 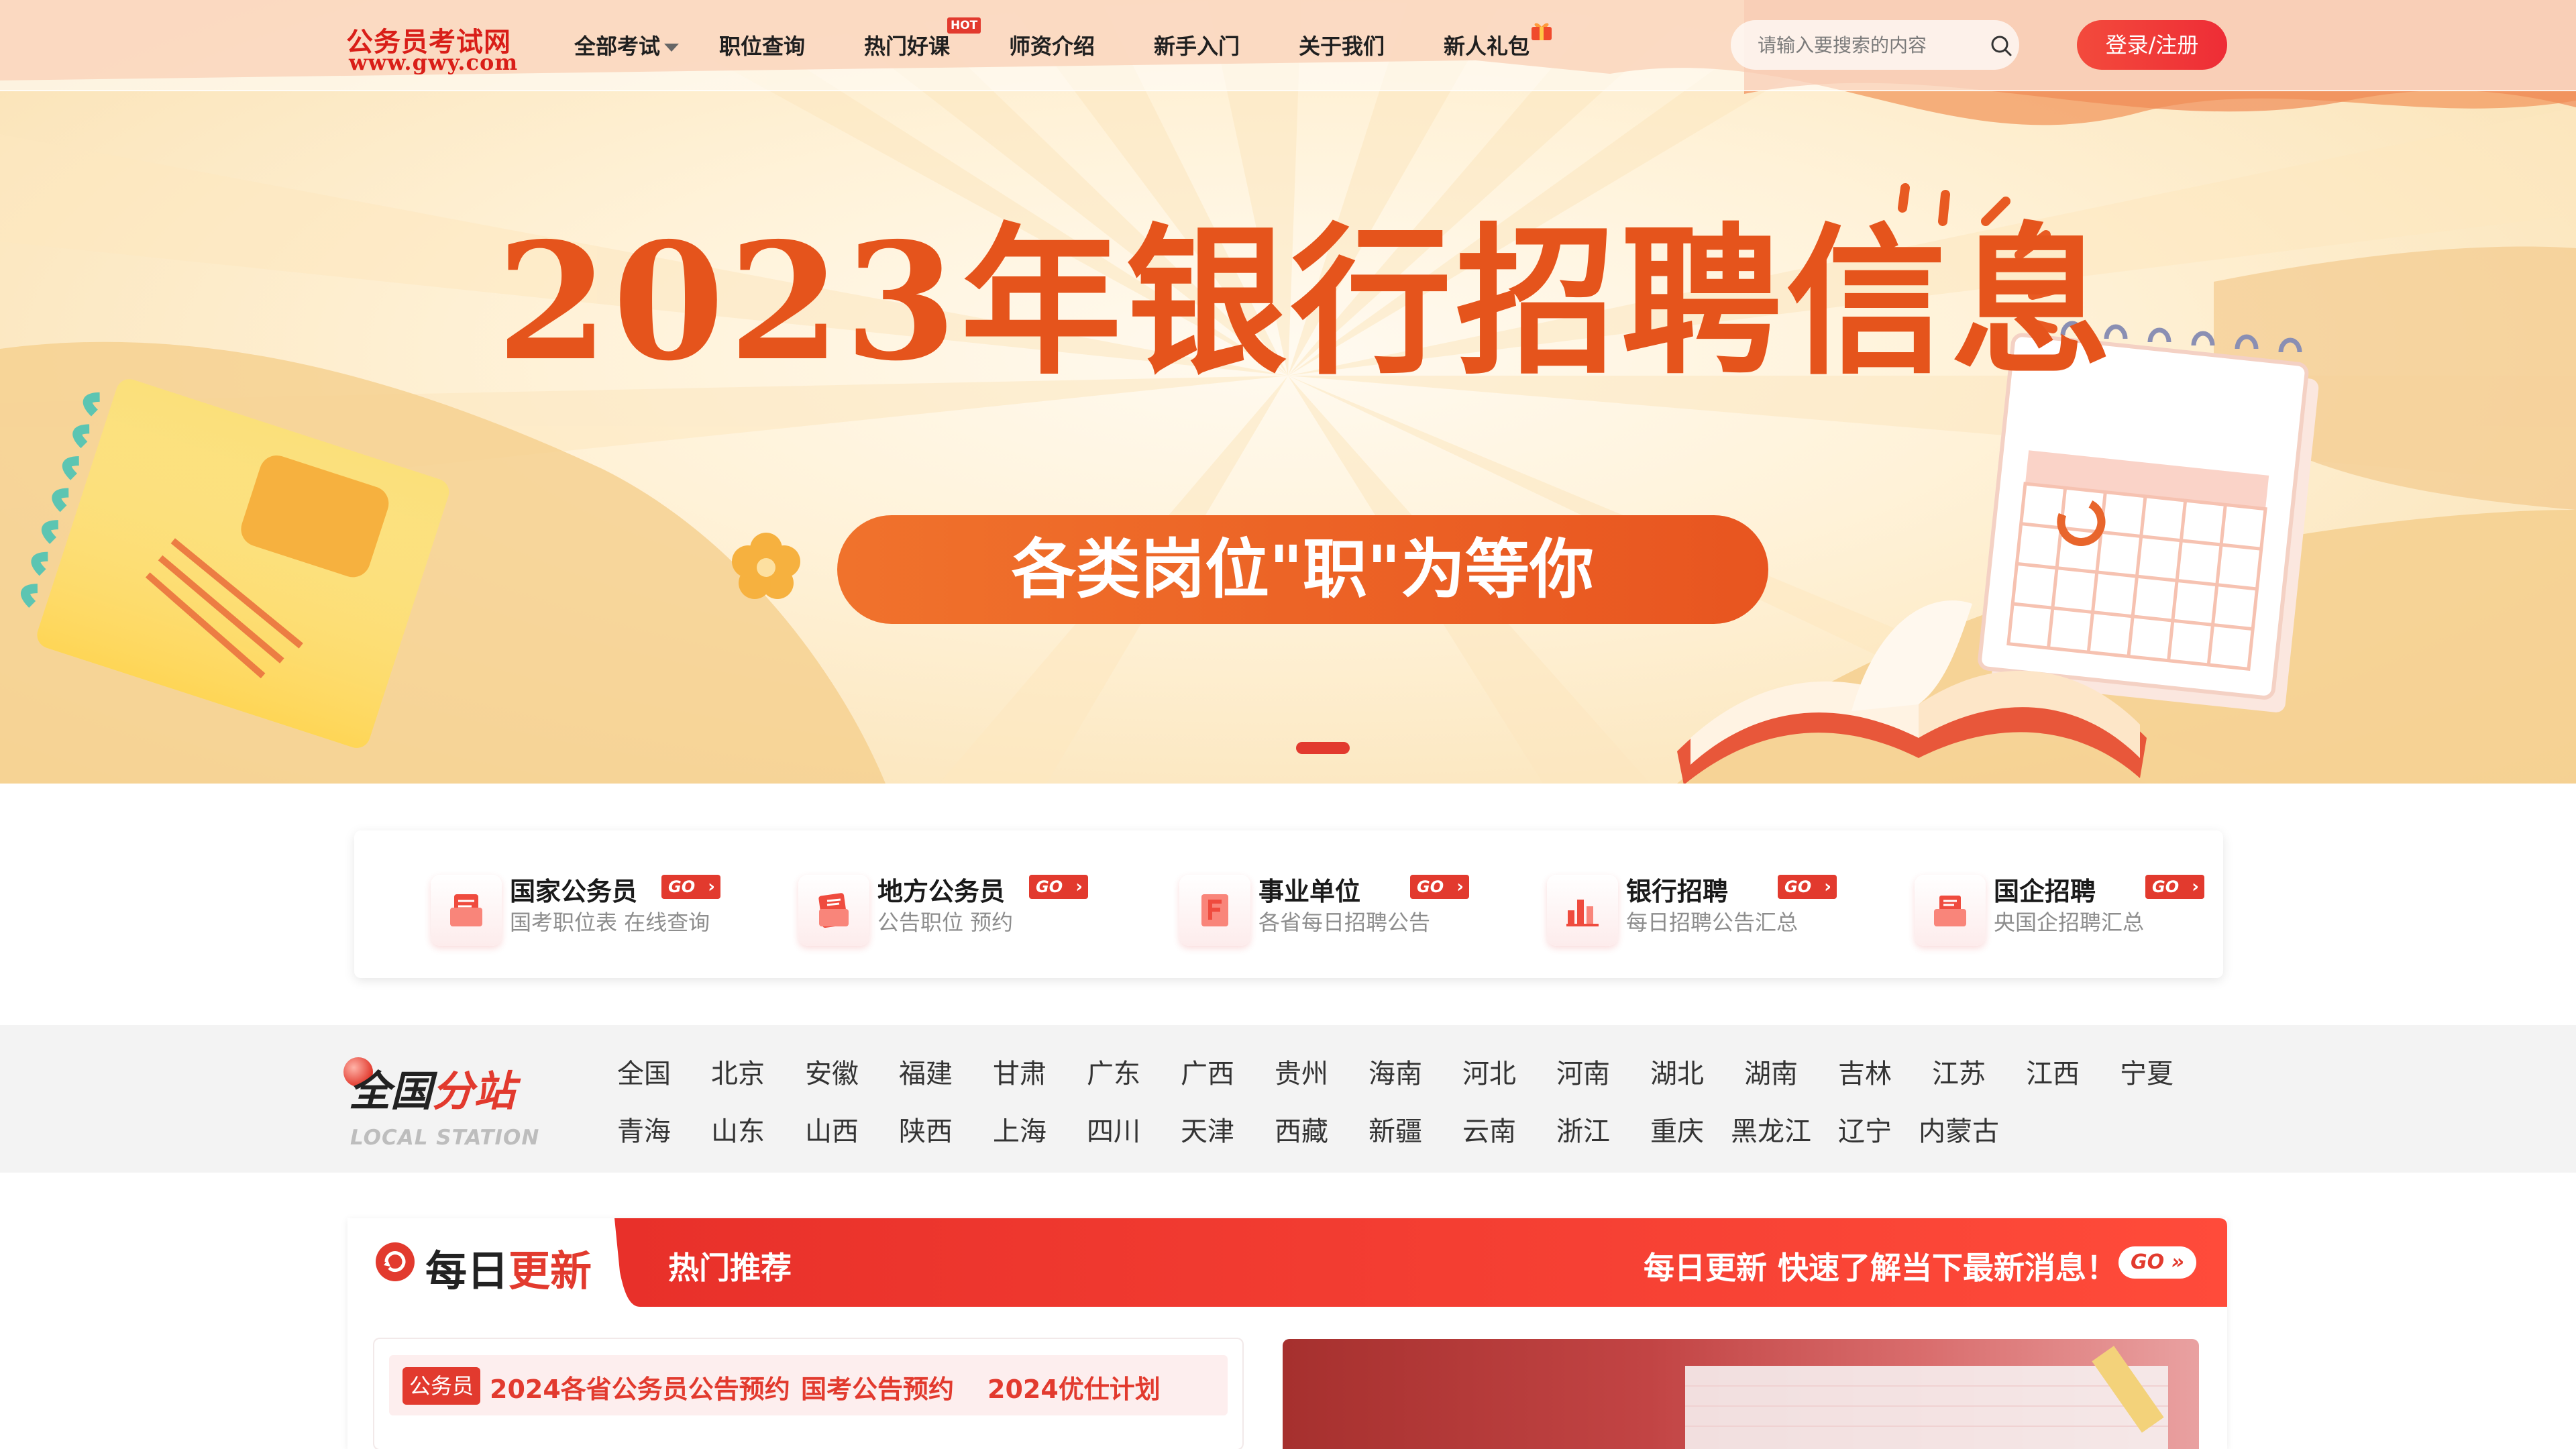 What do you see at coordinates (644, 1071) in the screenshot?
I see `city-link: 全国` at bounding box center [644, 1071].